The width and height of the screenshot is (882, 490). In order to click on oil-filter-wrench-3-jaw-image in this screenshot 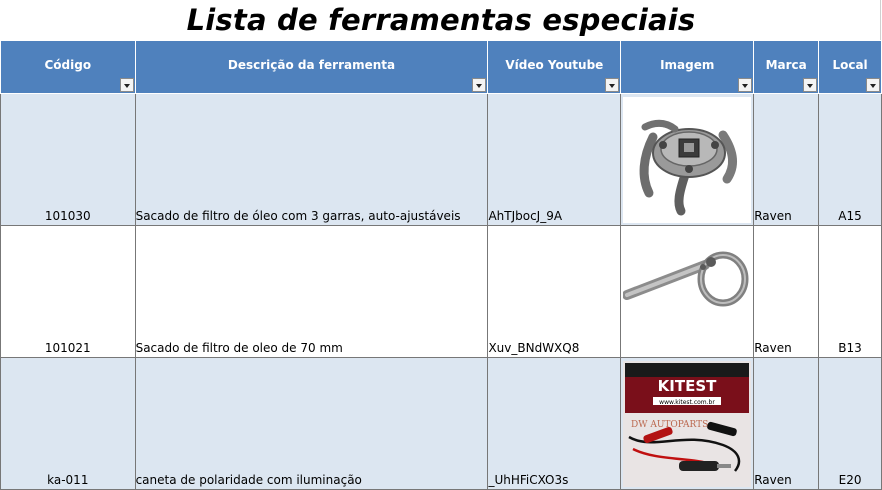, I will do `click(687, 160)`.